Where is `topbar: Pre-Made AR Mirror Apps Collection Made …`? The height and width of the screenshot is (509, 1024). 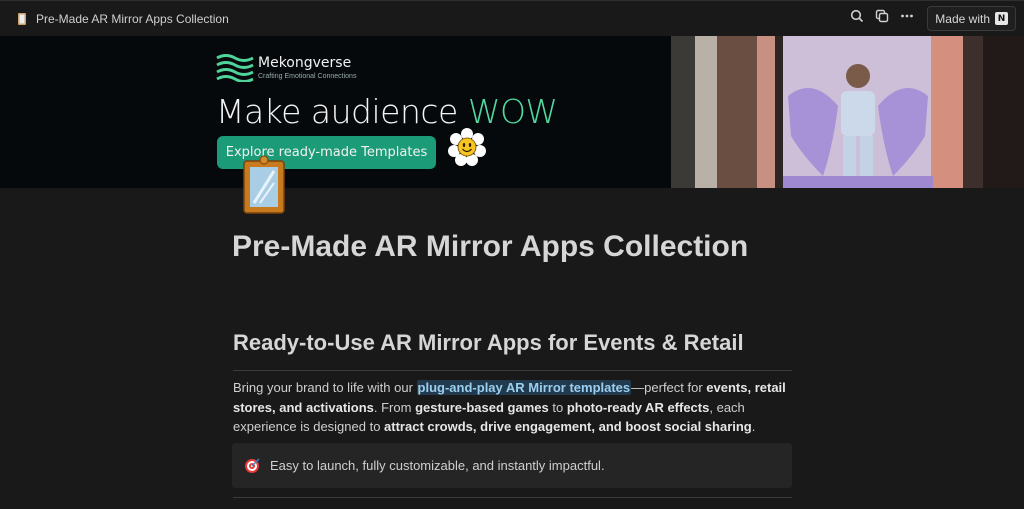
topbar: Pre-Made AR Mirror Apps Collection Made … is located at coordinates (512, 18).